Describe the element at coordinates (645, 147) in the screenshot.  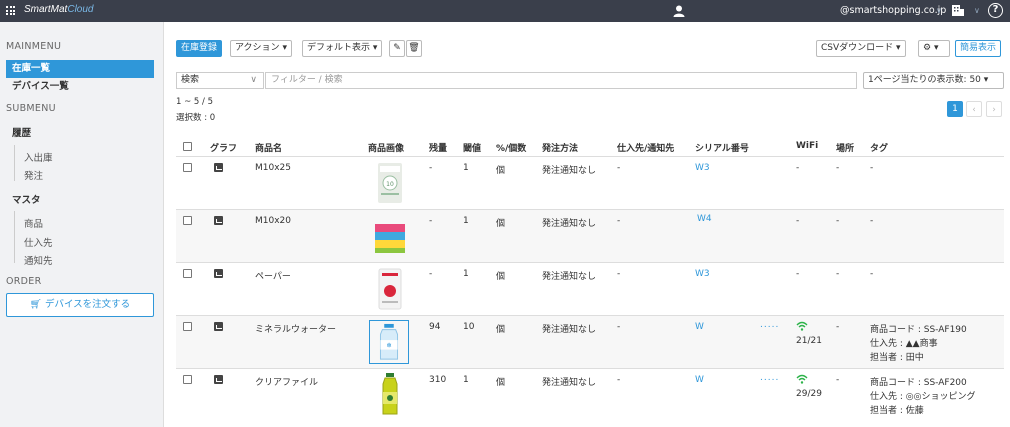
I see `col-supplier: 仕入先/通知先` at that location.